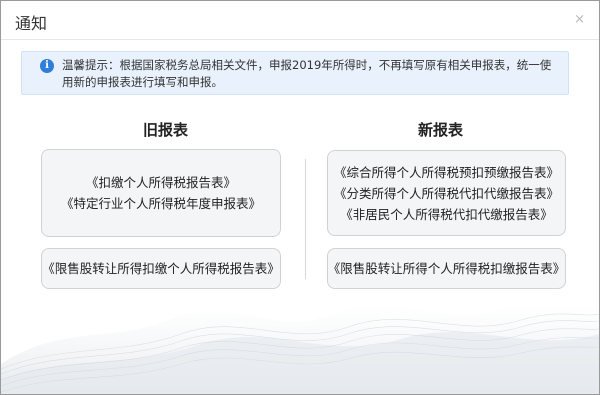 Image resolution: width=600 pixels, height=395 pixels. What do you see at coordinates (47, 66) in the screenshot?
I see `info-icon: i` at bounding box center [47, 66].